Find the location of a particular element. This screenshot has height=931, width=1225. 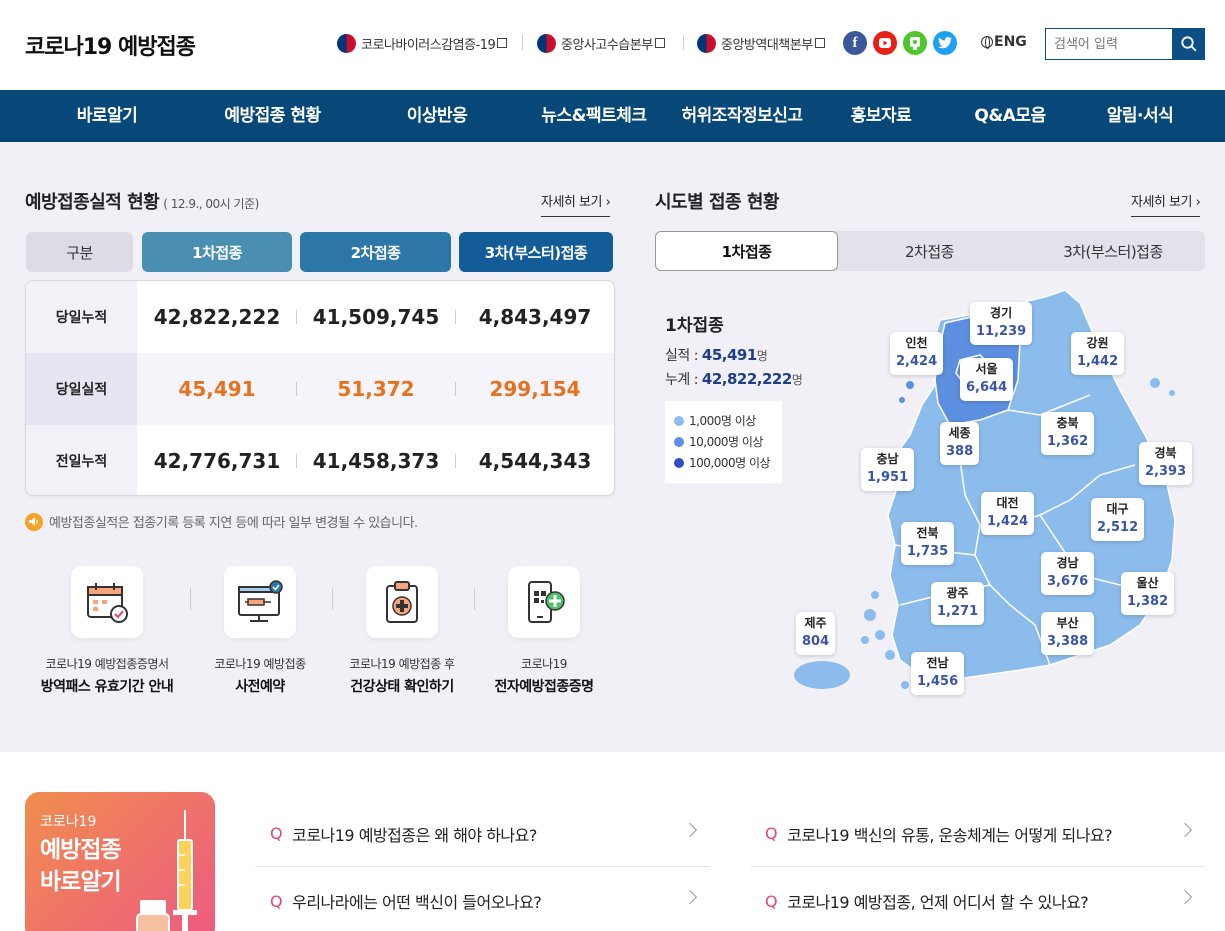

stats-header-dose1: 1차접종 is located at coordinates (217, 252).